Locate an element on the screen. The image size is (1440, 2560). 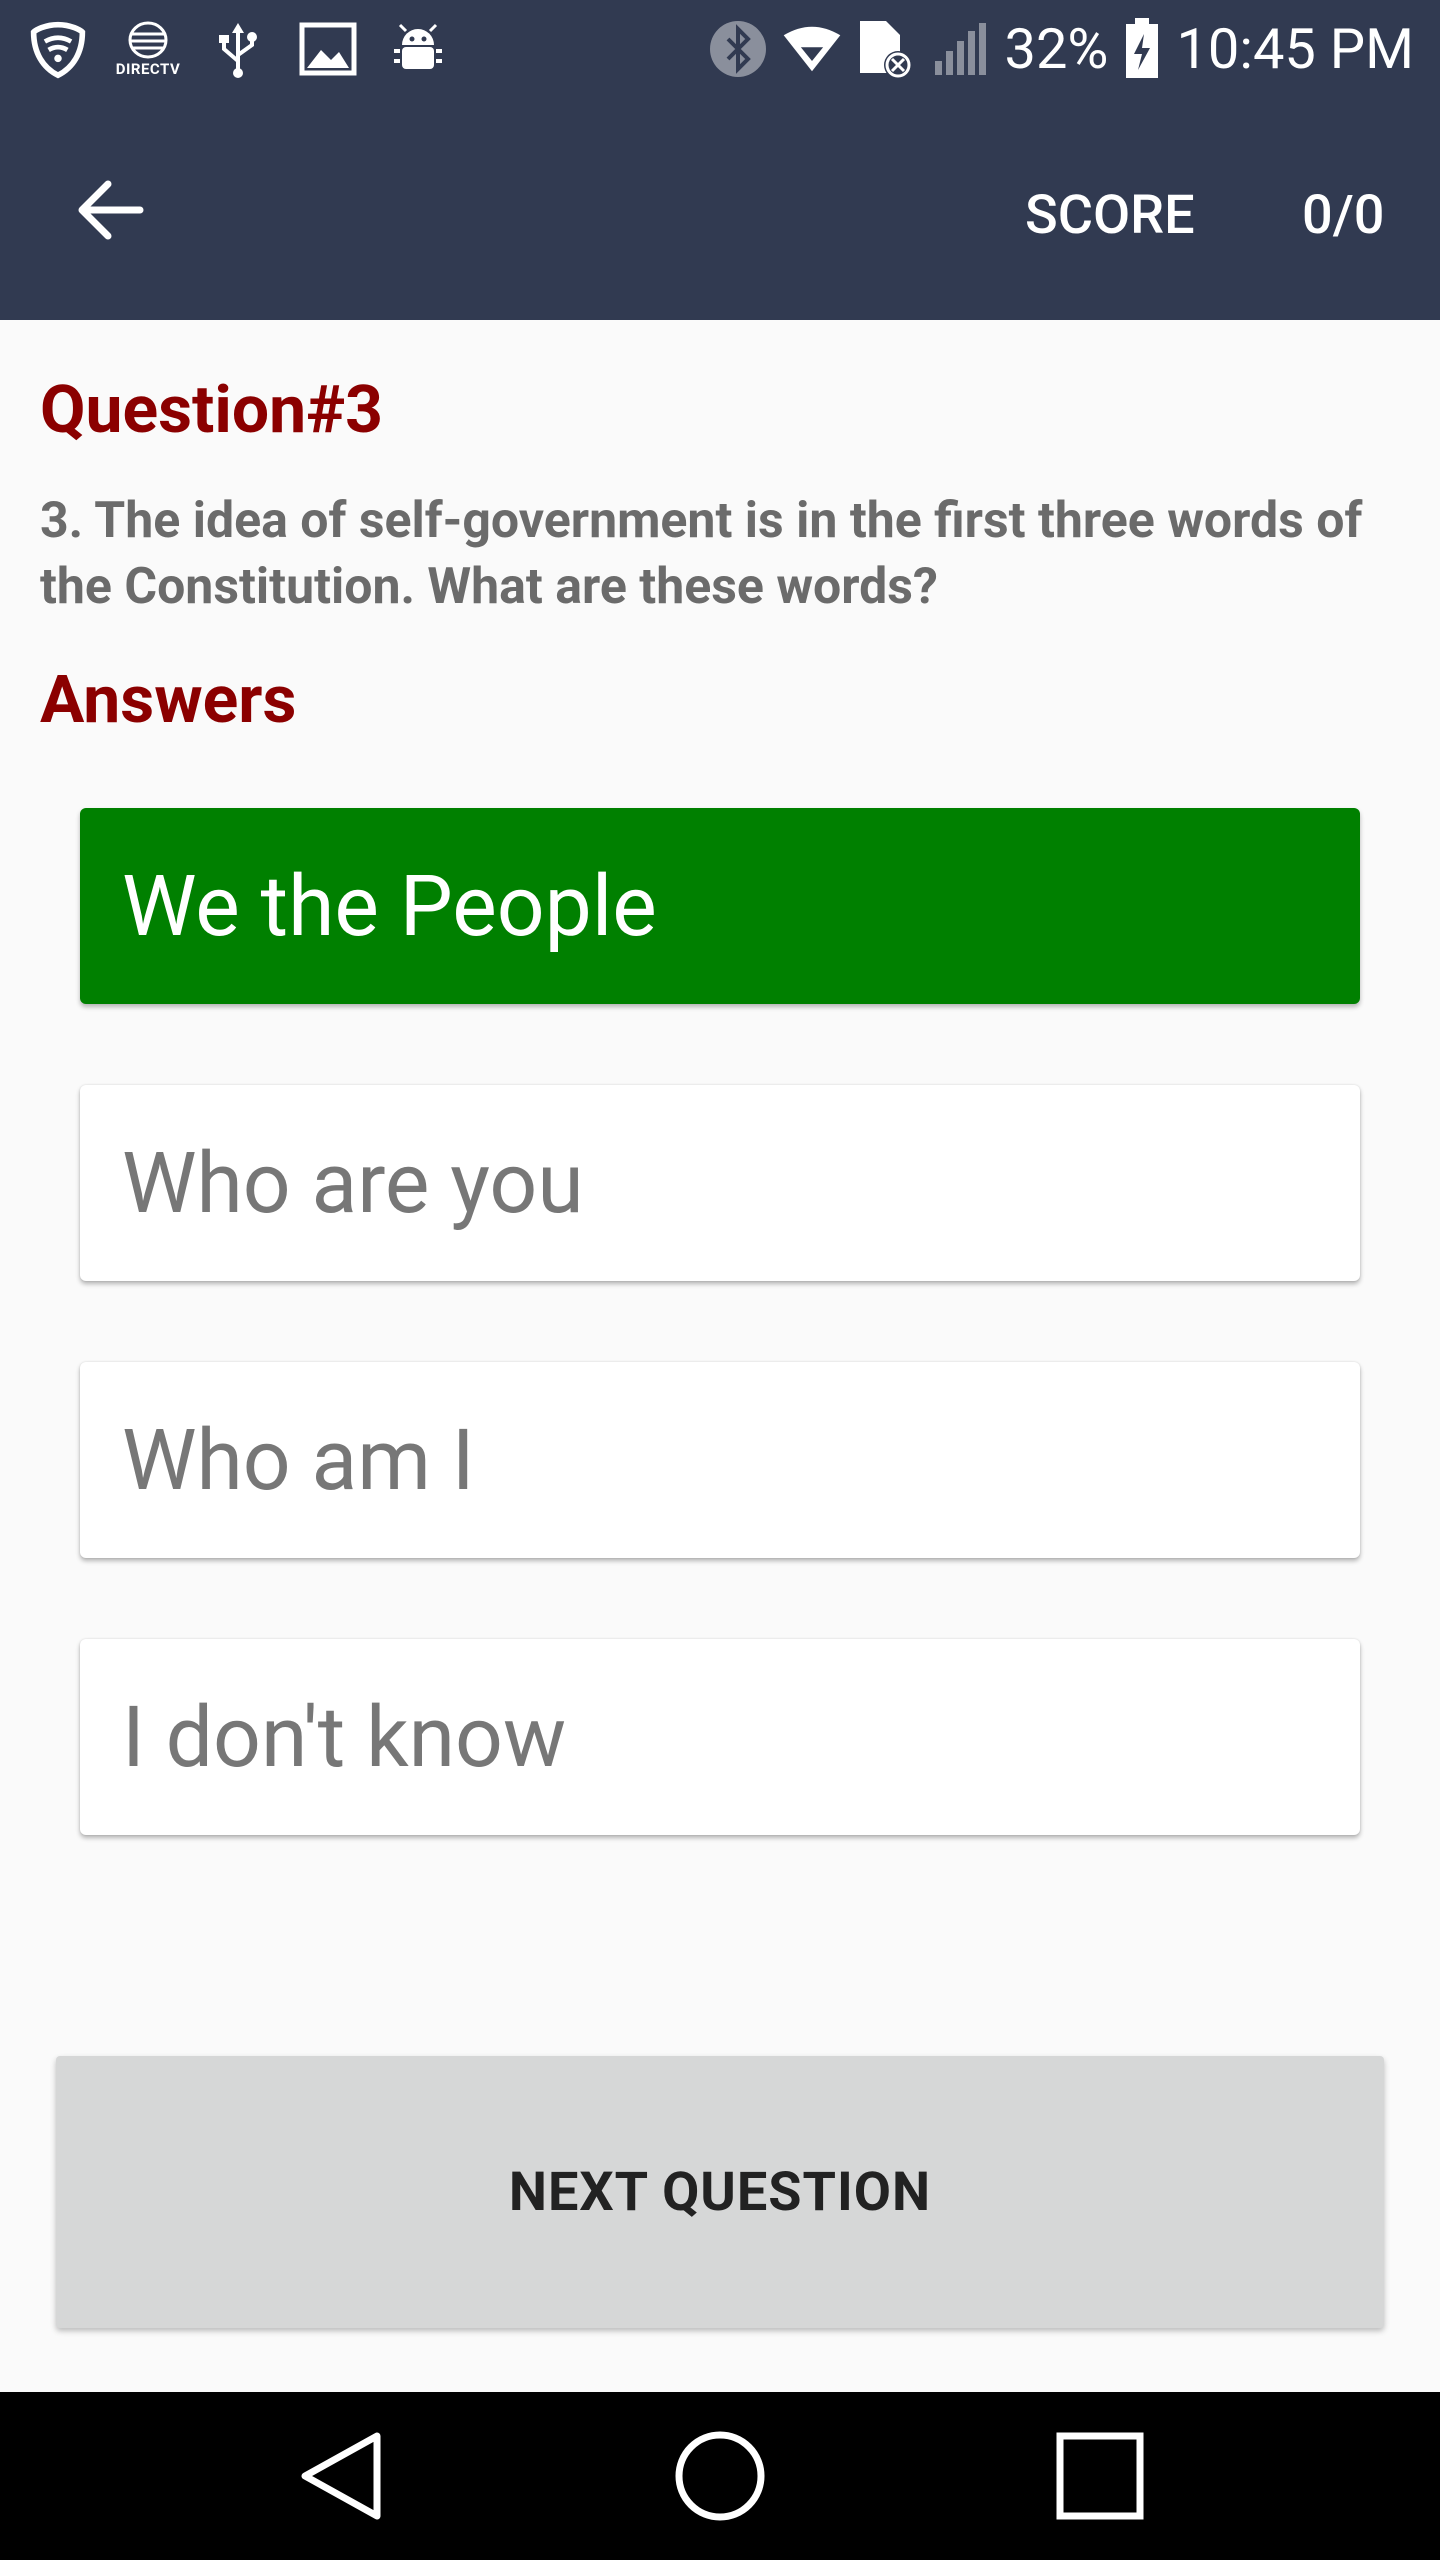
answer-option-label: Who are you is located at coordinates (353, 1183).